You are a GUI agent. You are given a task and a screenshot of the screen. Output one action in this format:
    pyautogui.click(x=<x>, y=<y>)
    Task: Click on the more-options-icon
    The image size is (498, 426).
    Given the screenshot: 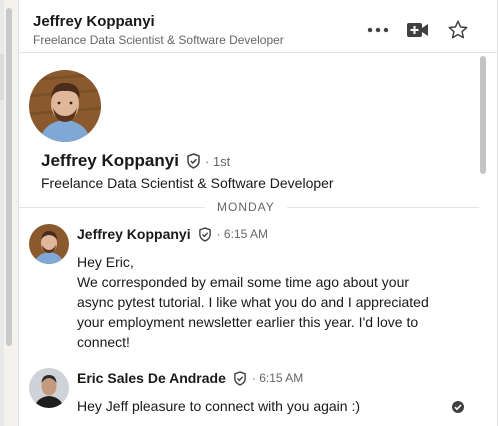 What is the action you would take?
    pyautogui.click(x=378, y=30)
    